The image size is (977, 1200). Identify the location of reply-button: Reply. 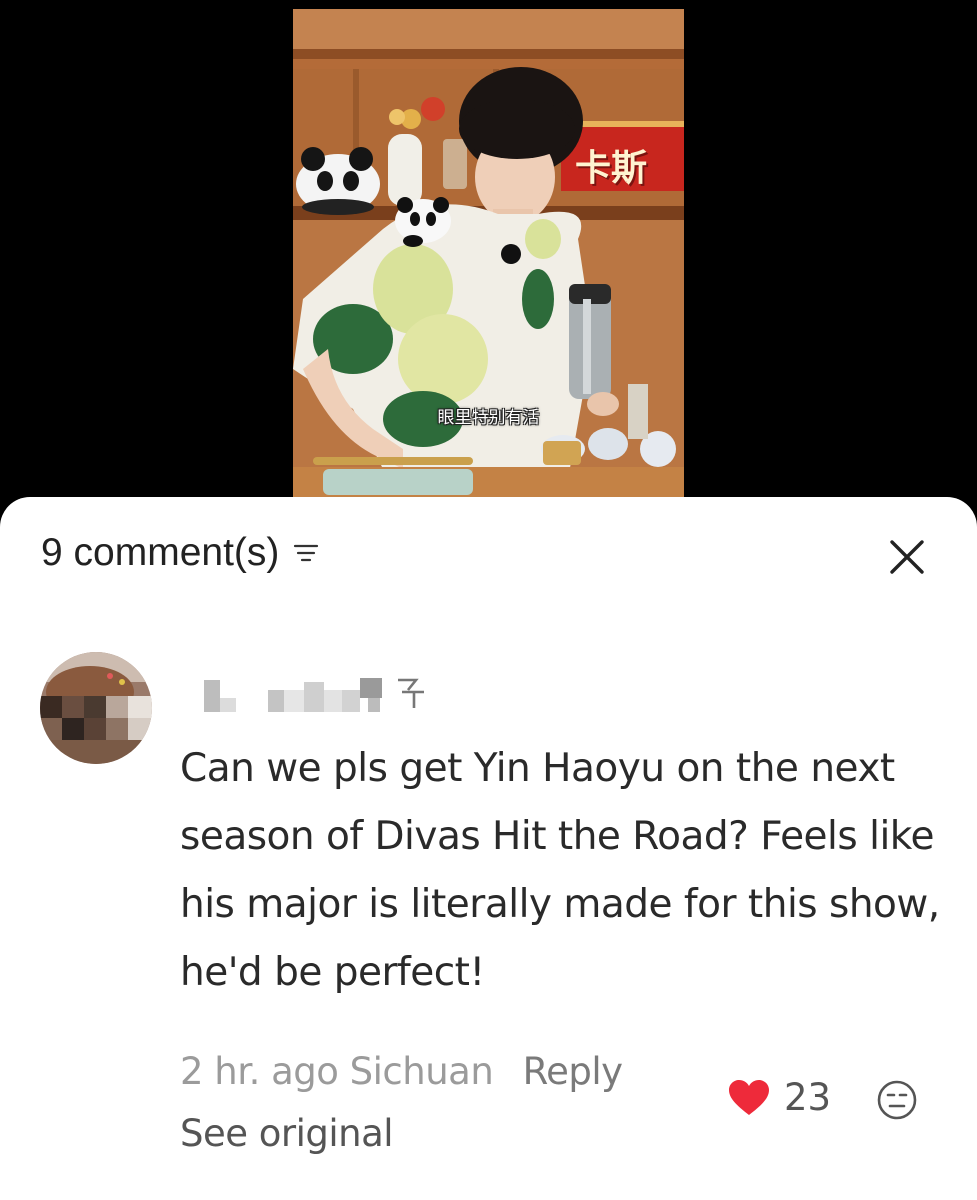
(573, 1071).